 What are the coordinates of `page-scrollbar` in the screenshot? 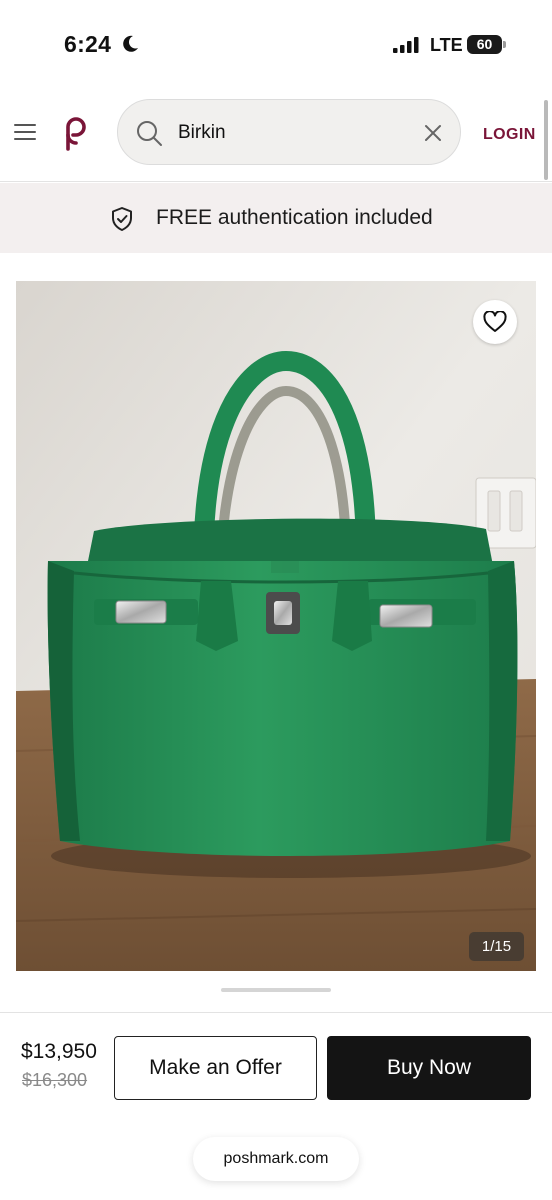 It's located at (546, 140).